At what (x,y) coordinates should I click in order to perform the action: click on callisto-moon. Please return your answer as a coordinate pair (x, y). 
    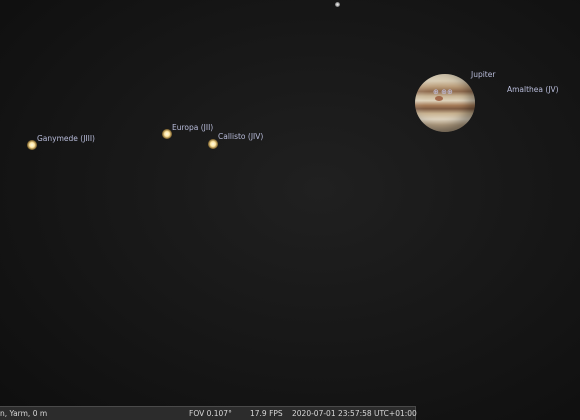
    Looking at the image, I should click on (213, 144).